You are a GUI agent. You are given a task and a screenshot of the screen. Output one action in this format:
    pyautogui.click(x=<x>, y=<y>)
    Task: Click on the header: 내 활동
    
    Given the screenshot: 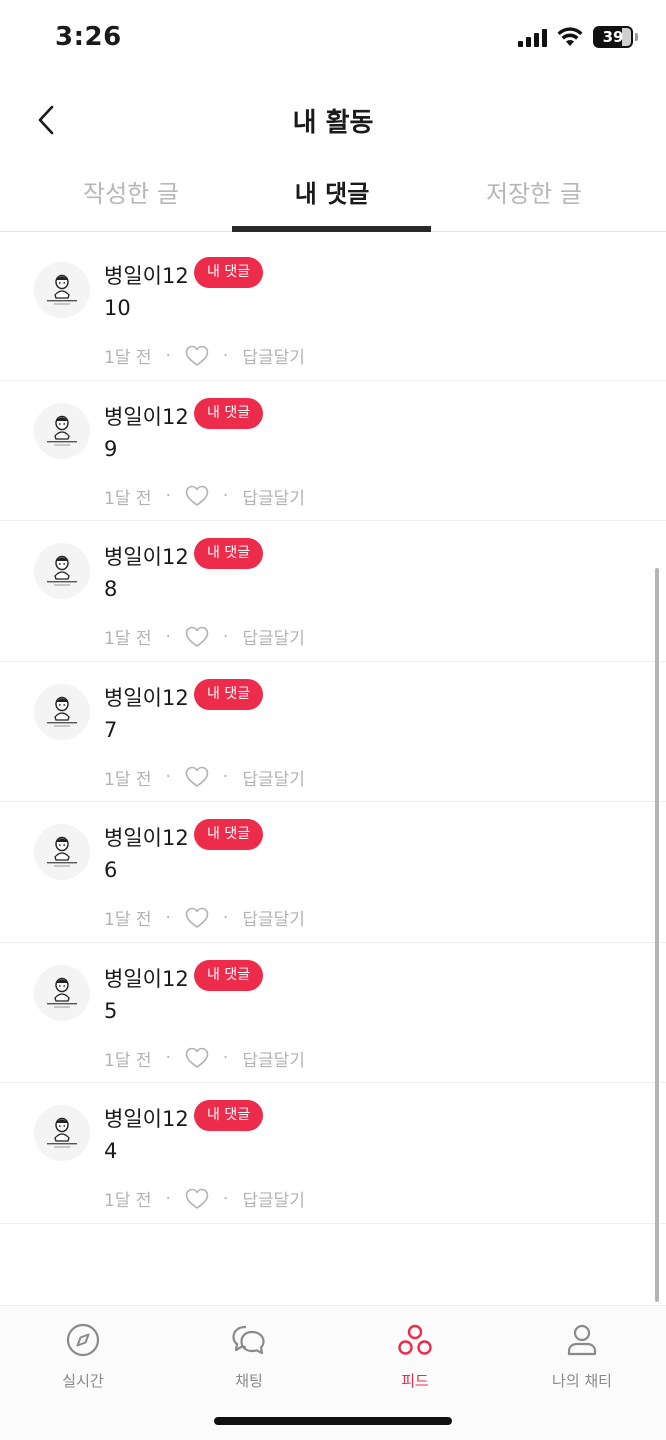 What is the action you would take?
    pyautogui.click(x=333, y=120)
    